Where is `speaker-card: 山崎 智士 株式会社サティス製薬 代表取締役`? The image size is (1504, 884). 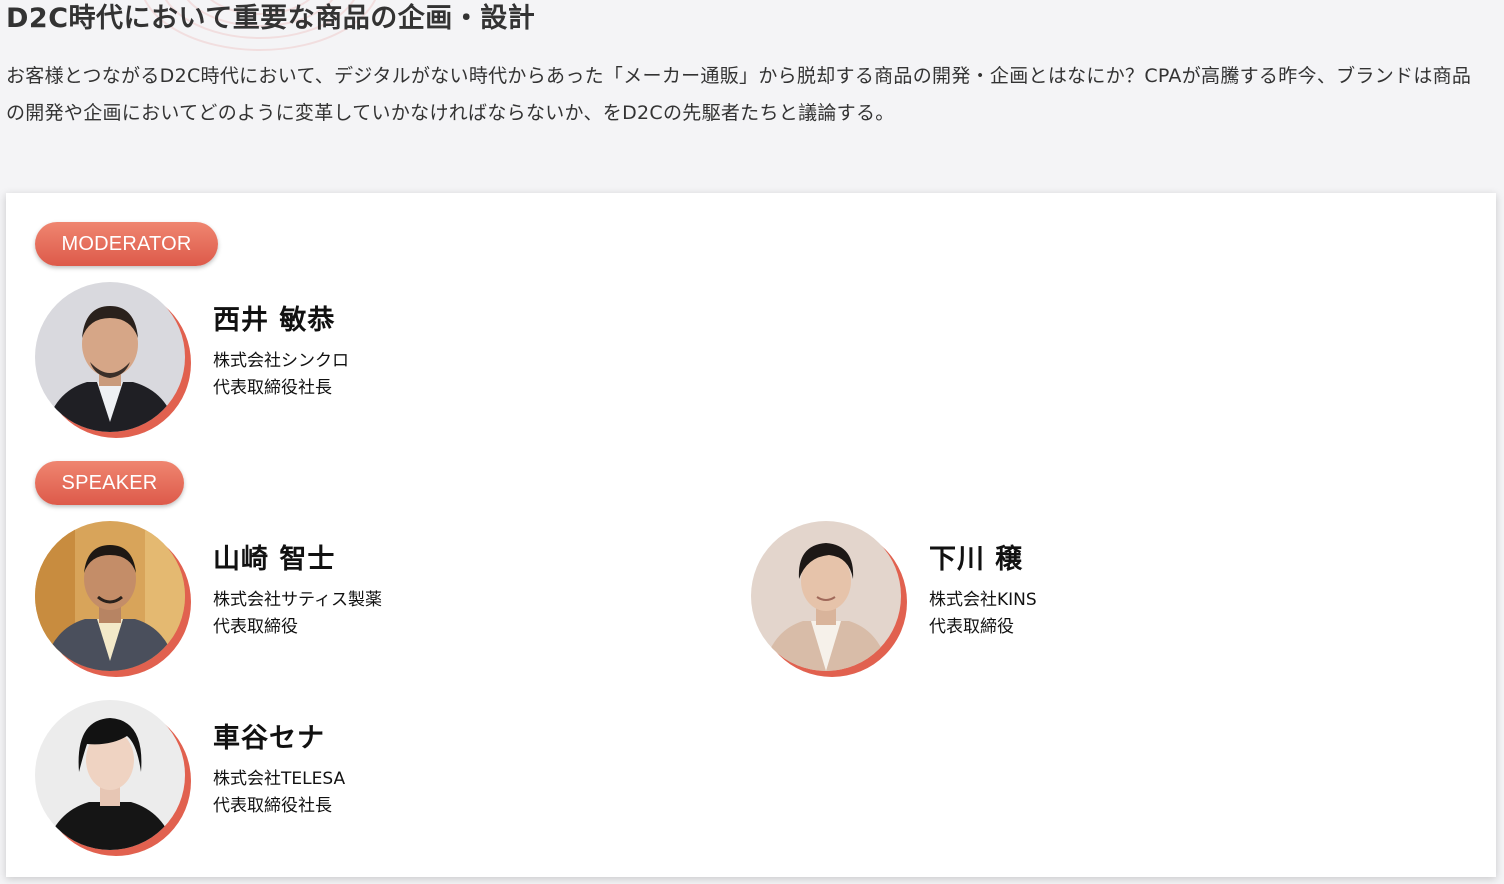
speaker-card: 山崎 智士 株式会社サティス製薬 代表取締役 is located at coordinates (345, 601).